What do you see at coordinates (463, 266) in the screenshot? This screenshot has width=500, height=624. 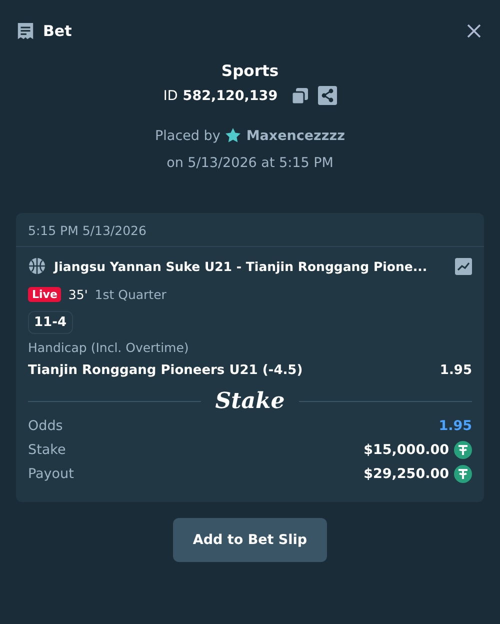 I see `chart-icon` at bounding box center [463, 266].